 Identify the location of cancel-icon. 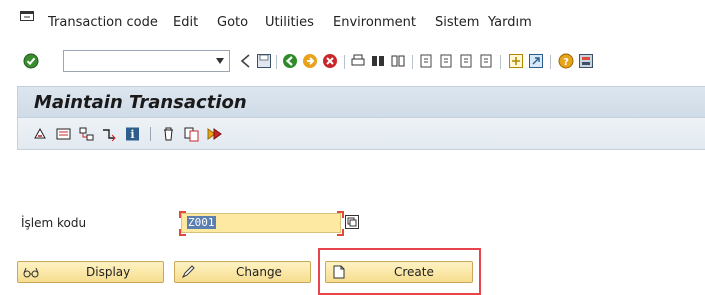
(330, 61).